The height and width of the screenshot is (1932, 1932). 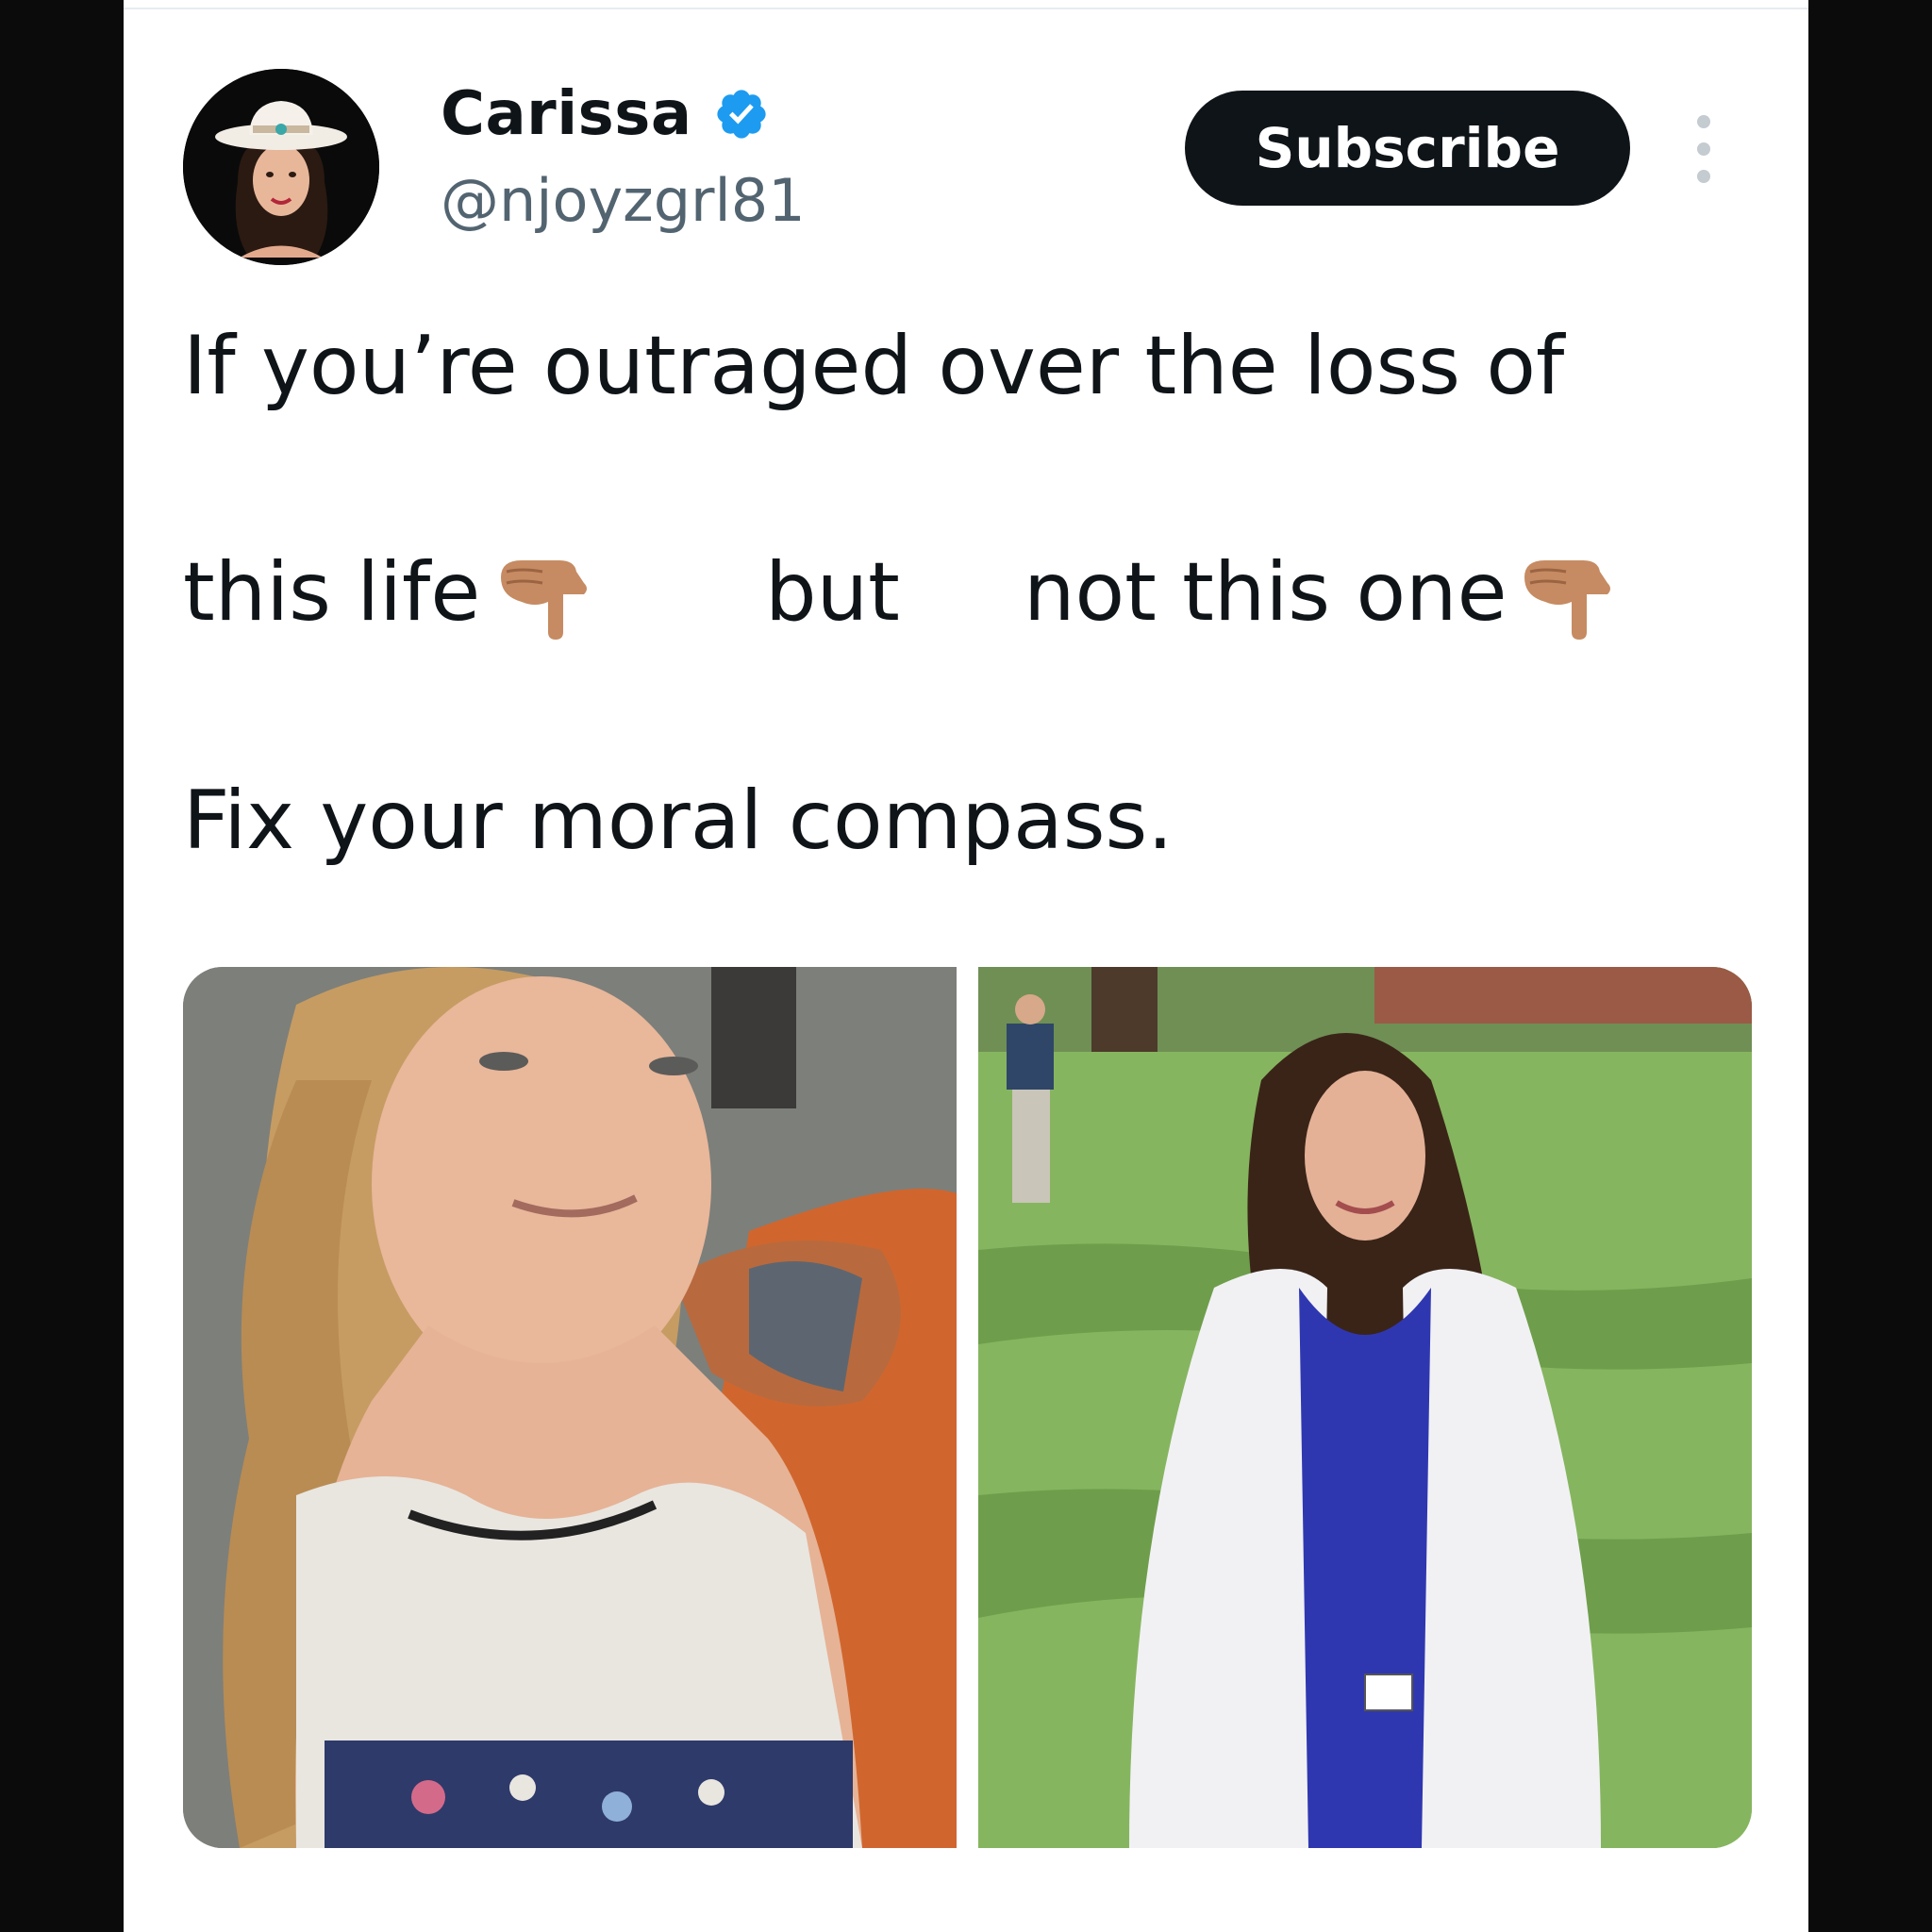 What do you see at coordinates (623, 201) in the screenshot?
I see `user-handle: @njoyzgrl81` at bounding box center [623, 201].